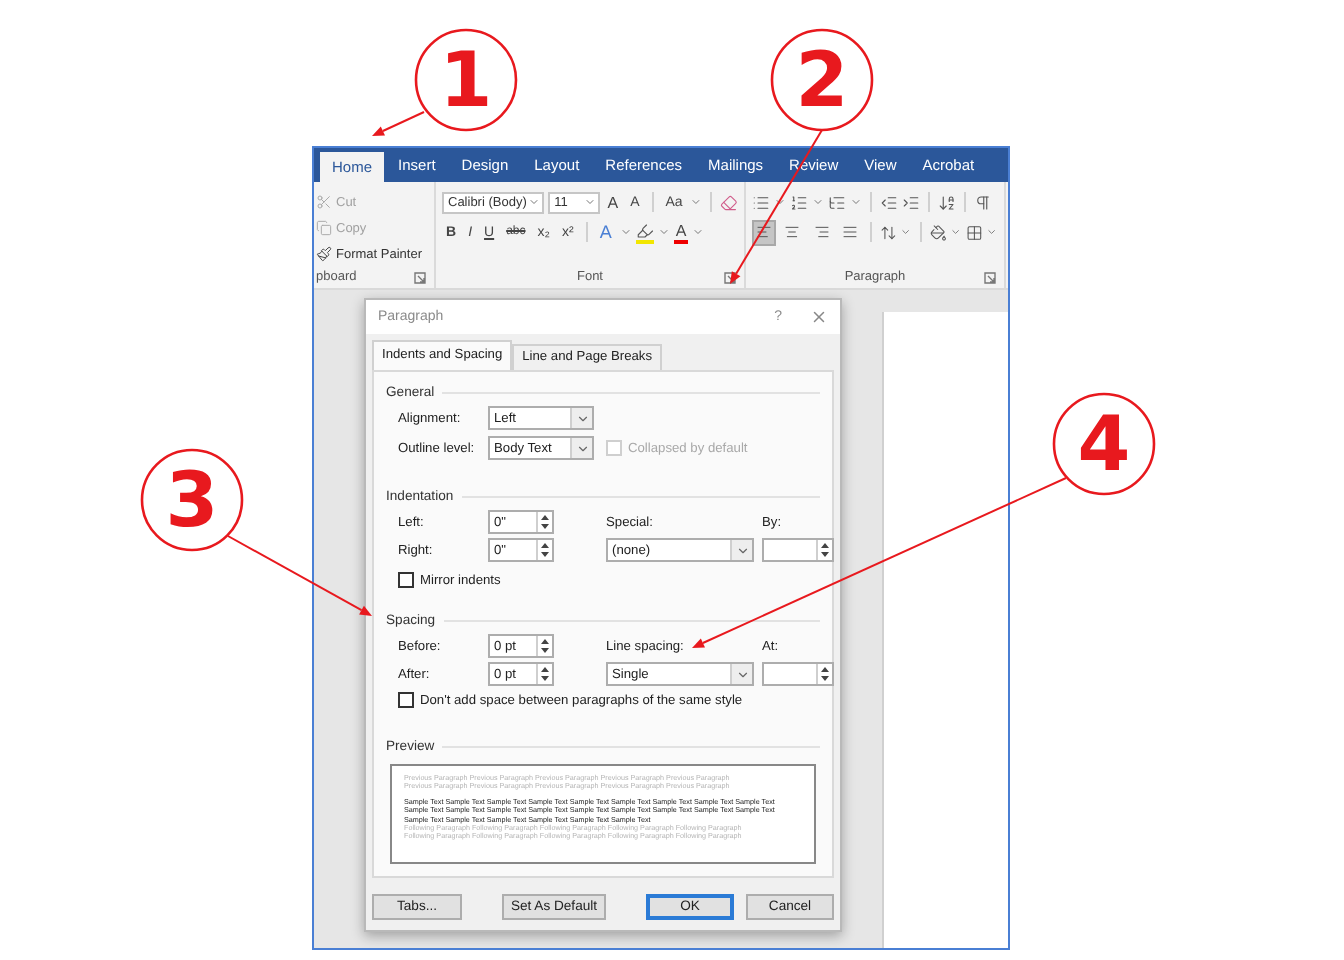  I want to click on decrease-indent-icon, so click(889, 202).